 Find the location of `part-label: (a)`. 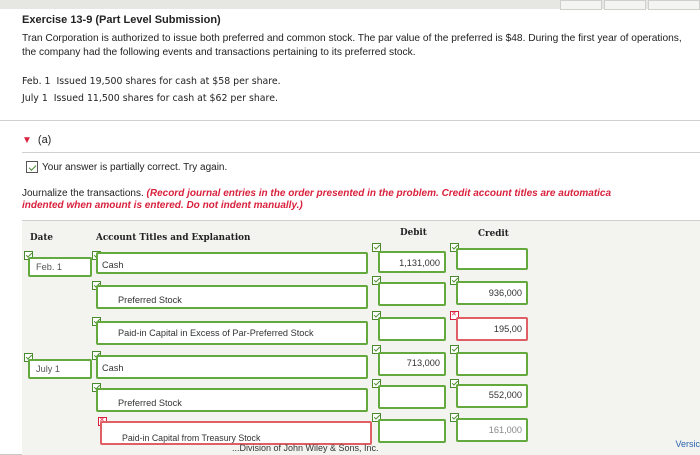

part-label: (a) is located at coordinates (44, 140).